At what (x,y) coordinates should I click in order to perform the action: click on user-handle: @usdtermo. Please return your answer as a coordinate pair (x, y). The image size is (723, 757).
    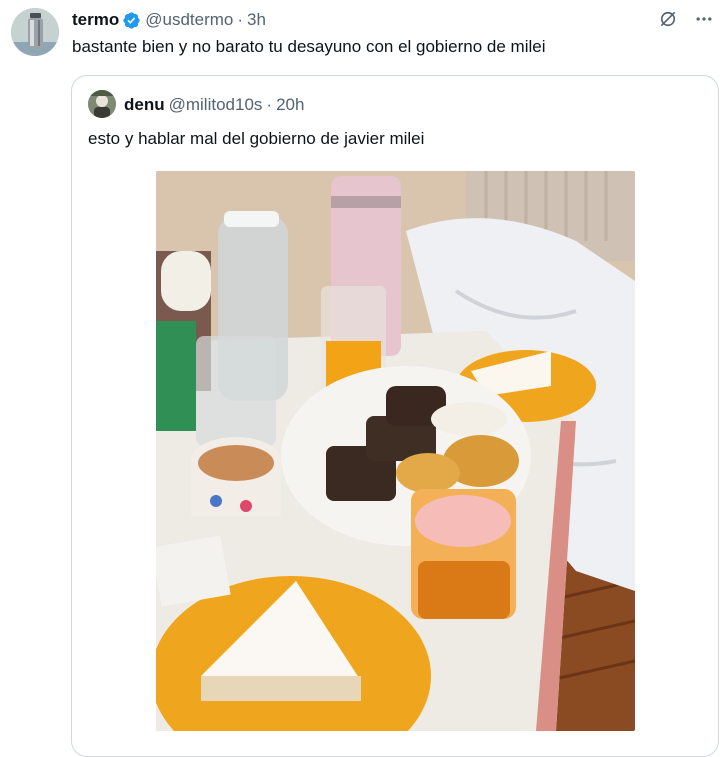
    Looking at the image, I should click on (189, 20).